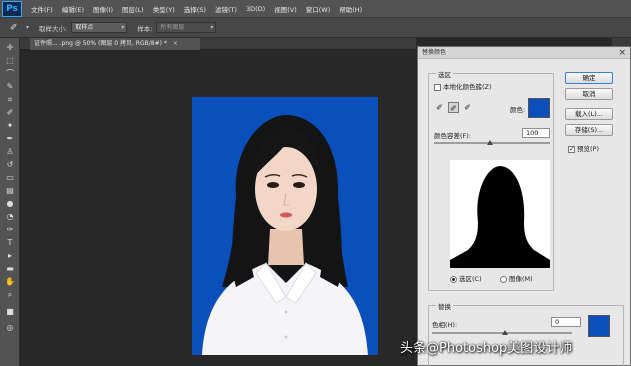 The width and height of the screenshot is (631, 366). Describe the element at coordinates (10, 177) in the screenshot. I see `eraser-tool-icon: ▭` at that location.